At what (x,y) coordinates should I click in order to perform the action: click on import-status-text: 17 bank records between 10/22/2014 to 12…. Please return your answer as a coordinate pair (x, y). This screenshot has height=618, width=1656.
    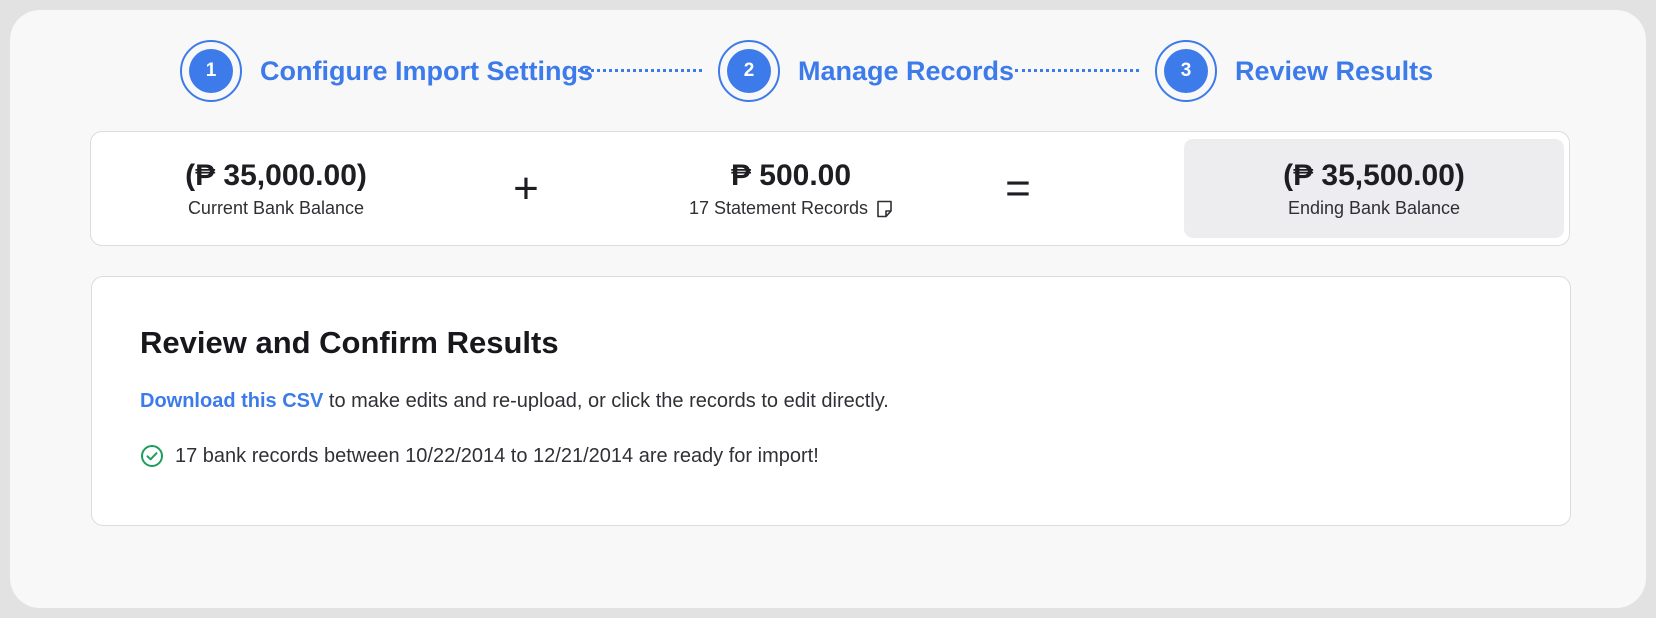
    Looking at the image, I should click on (497, 455).